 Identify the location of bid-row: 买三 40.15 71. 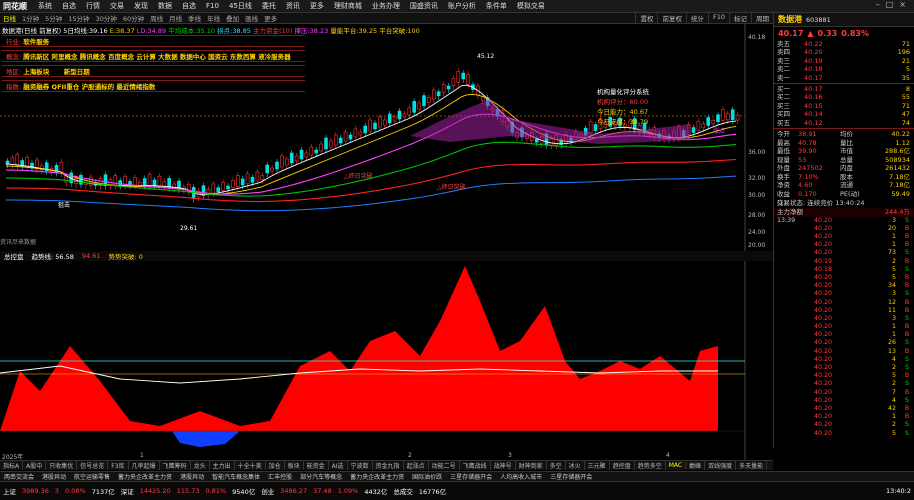
(844, 106).